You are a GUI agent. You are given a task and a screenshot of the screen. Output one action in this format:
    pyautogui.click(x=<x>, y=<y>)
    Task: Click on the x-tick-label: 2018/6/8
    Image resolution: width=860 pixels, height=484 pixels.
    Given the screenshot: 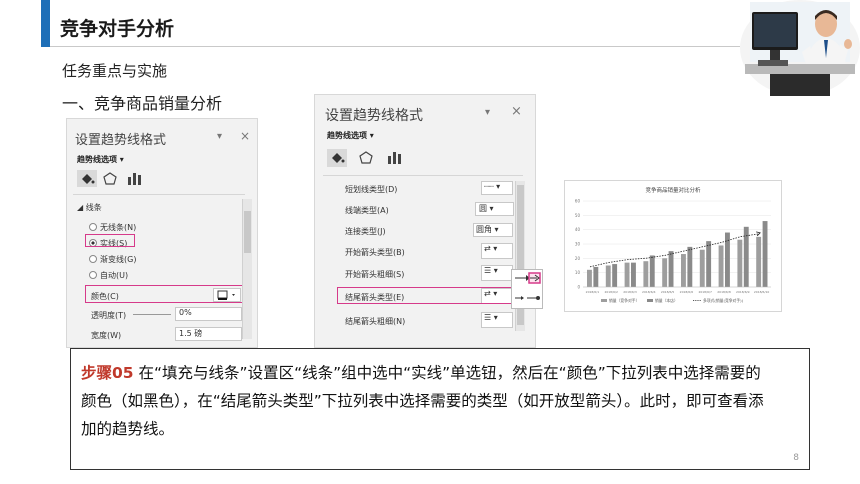 What is the action you would take?
    pyautogui.click(x=724, y=292)
    